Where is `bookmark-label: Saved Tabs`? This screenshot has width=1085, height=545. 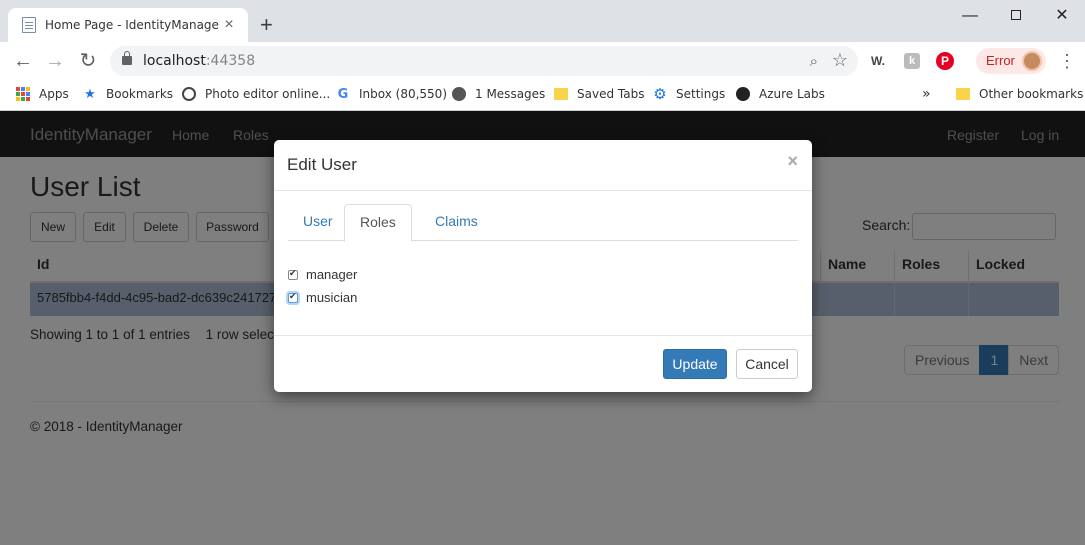
bookmark-label: Saved Tabs is located at coordinates (611, 94).